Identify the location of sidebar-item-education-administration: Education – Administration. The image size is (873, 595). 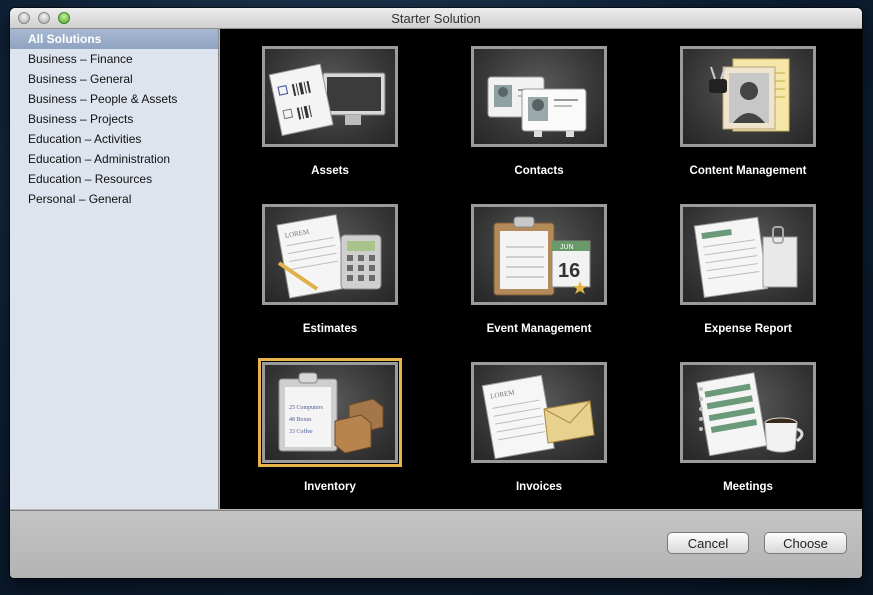
(114, 159).